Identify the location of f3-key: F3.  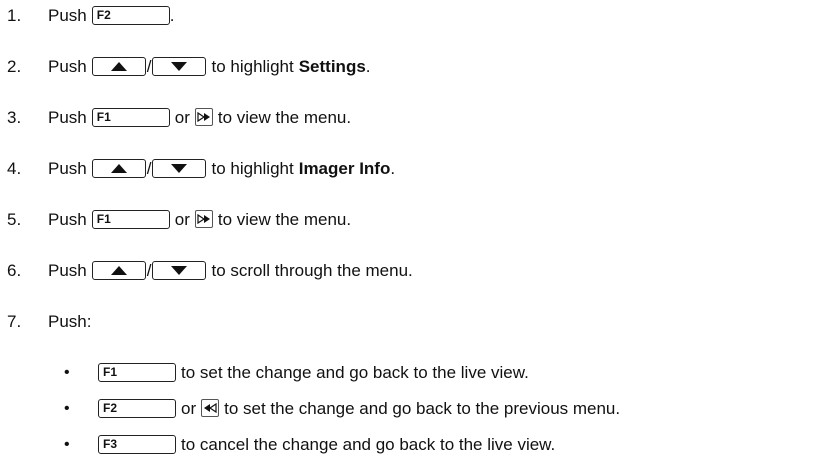
(137, 444).